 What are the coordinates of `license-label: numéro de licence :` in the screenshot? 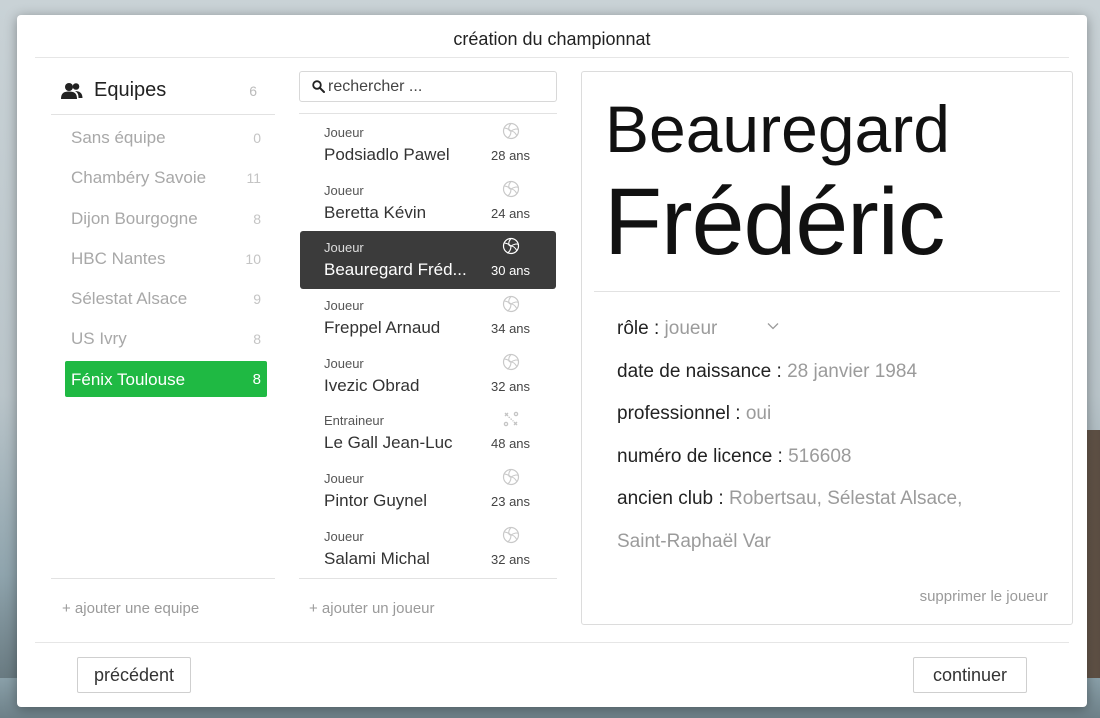 It's located at (703, 456).